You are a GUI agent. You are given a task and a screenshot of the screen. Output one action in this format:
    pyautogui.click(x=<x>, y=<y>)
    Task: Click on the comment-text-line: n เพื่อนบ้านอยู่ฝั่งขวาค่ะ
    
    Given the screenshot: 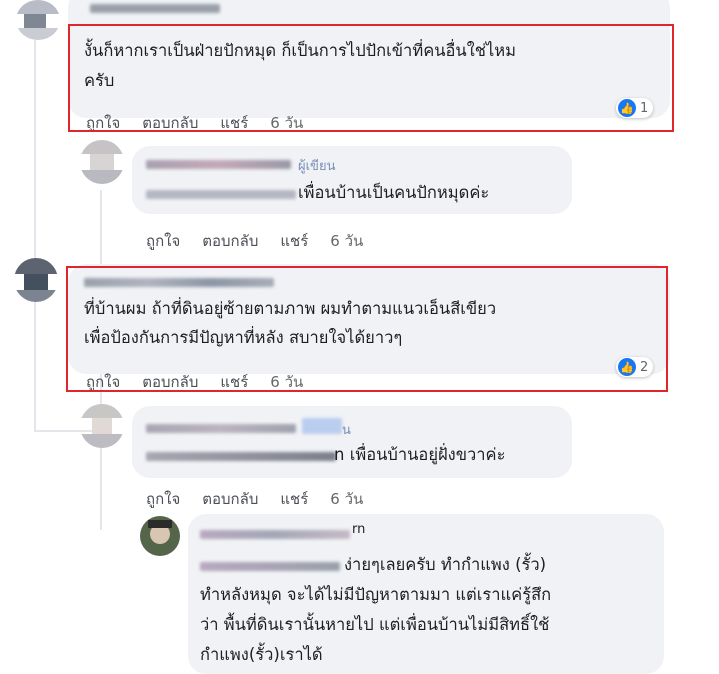 What is the action you would take?
    pyautogui.click(x=420, y=454)
    